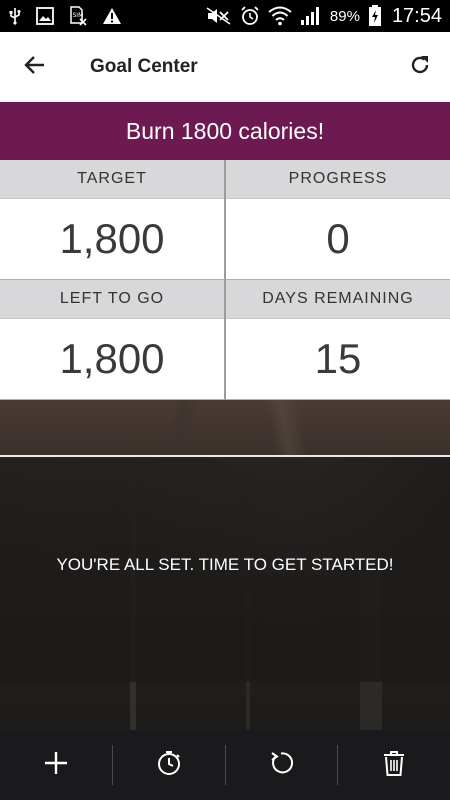 The height and width of the screenshot is (800, 450). I want to click on progress-label: PROGRESS, so click(338, 179).